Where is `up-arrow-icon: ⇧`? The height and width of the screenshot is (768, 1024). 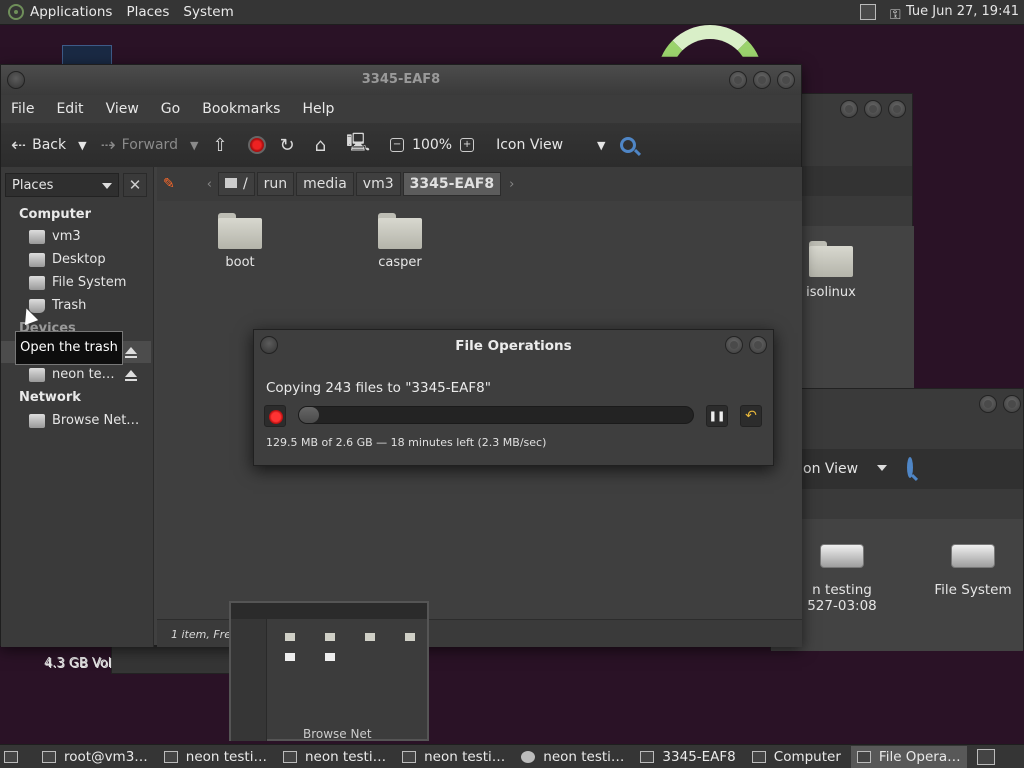 up-arrow-icon: ⇧ is located at coordinates (220, 145).